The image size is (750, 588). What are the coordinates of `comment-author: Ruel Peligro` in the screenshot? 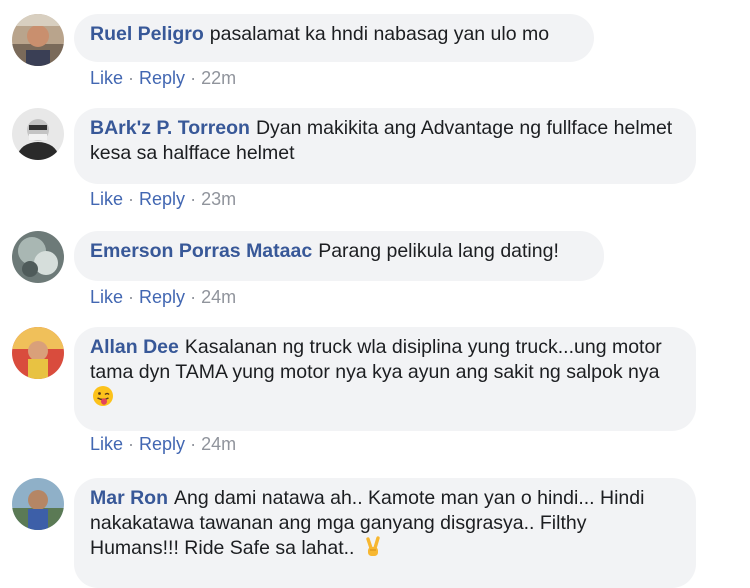 It's located at (147, 34).